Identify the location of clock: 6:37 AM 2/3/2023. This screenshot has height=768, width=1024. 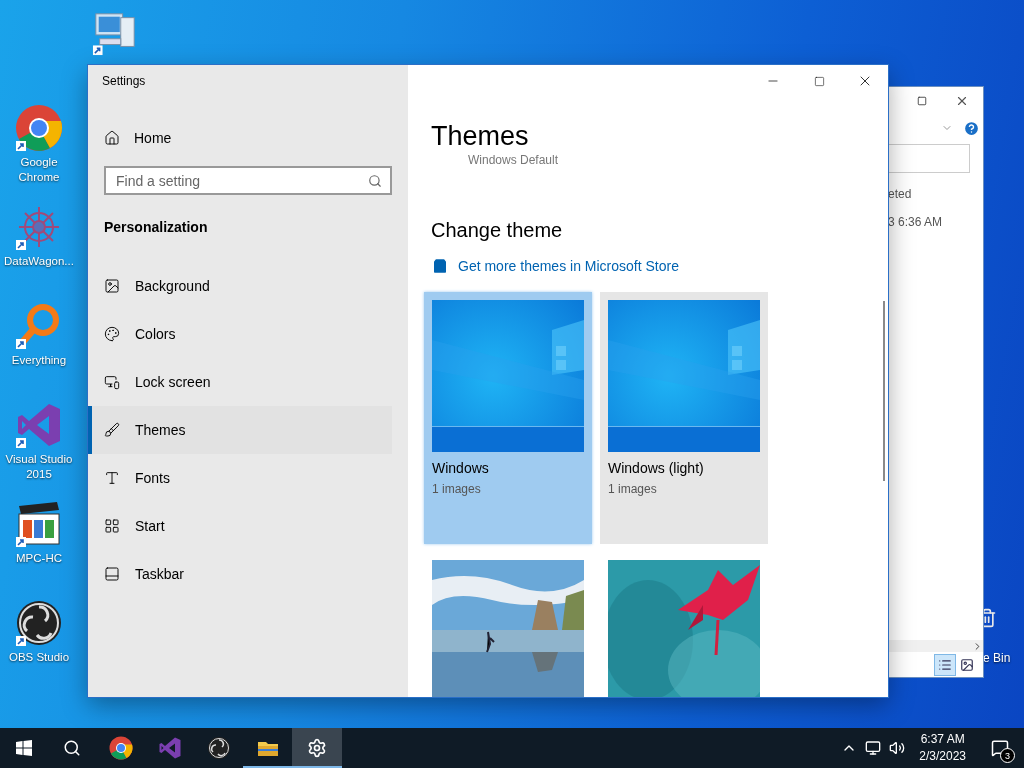
(942, 748).